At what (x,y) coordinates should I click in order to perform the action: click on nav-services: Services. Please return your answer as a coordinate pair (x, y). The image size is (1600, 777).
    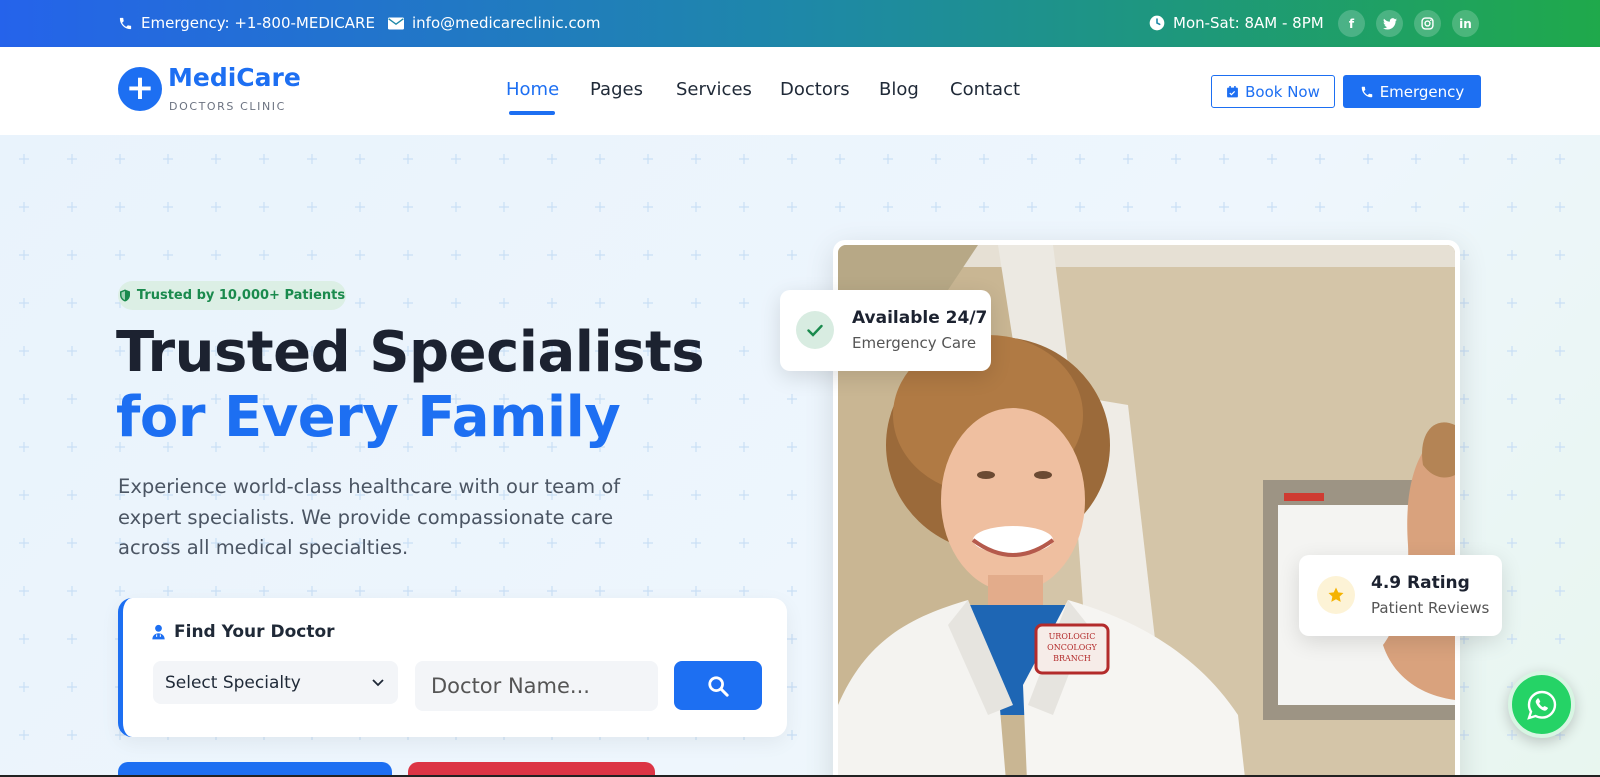
    Looking at the image, I should click on (714, 89).